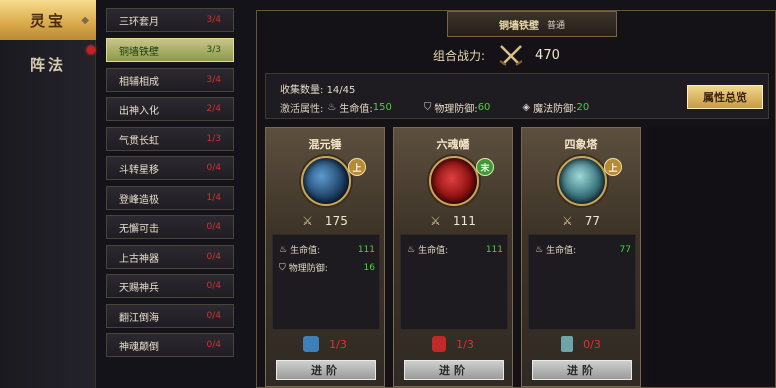 Image resolution: width=776 pixels, height=388 pixels. I want to click on collect-label: 收集数量:, so click(302, 90).